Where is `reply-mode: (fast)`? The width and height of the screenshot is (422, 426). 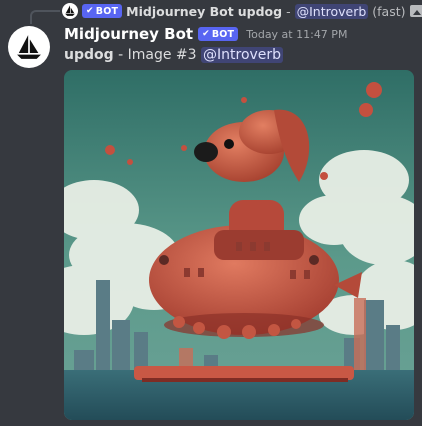
reply-mode: (fast) is located at coordinates (389, 11).